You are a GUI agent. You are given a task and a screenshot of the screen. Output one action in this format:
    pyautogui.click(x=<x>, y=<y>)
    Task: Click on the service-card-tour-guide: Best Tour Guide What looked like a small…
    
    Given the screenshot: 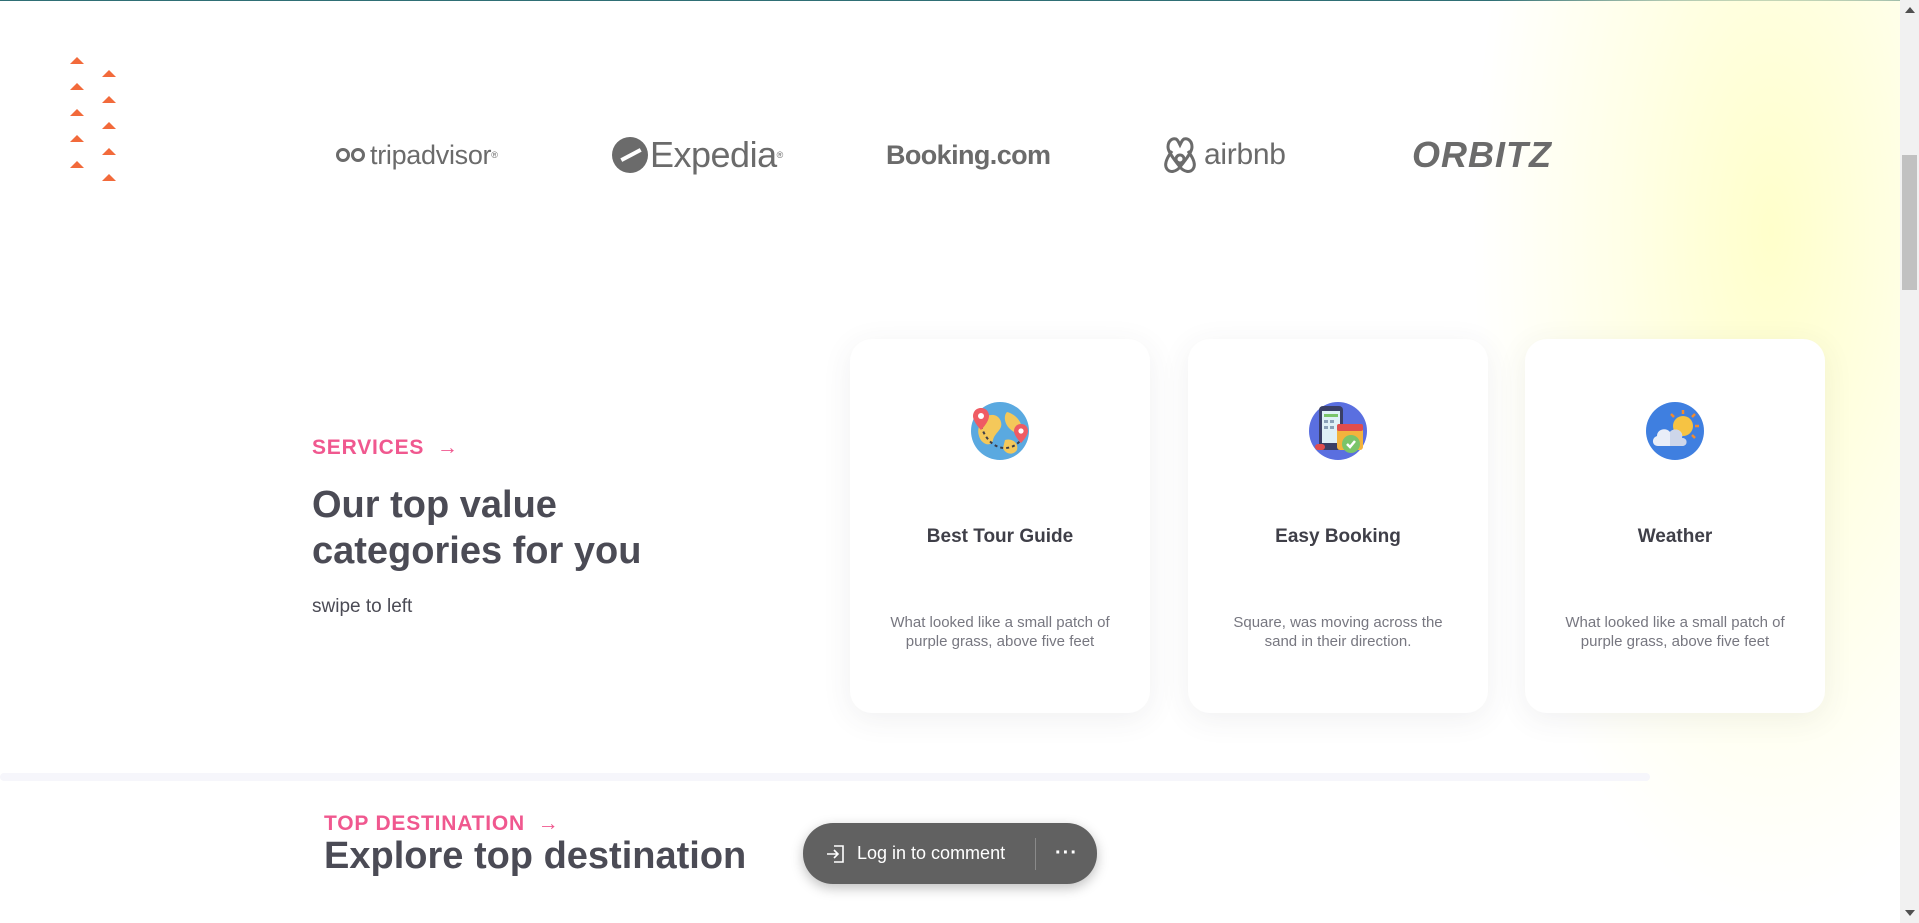 What is the action you would take?
    pyautogui.click(x=1000, y=526)
    